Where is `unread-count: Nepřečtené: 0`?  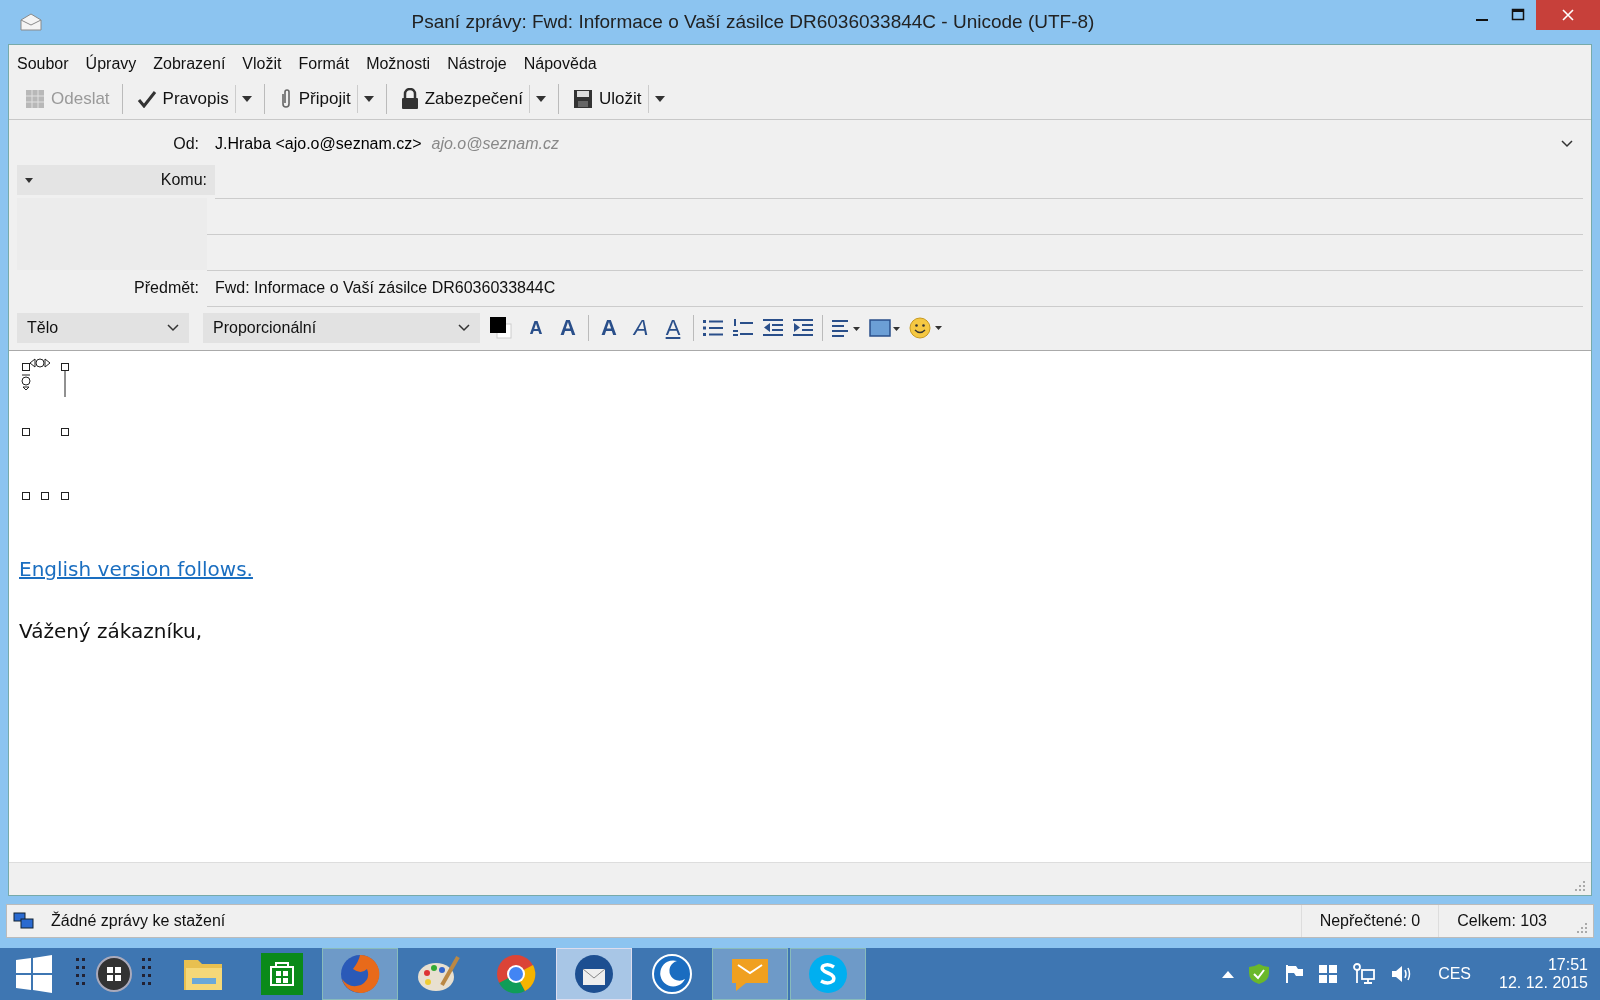
unread-count: Nepřečtené: 0 is located at coordinates (1369, 921).